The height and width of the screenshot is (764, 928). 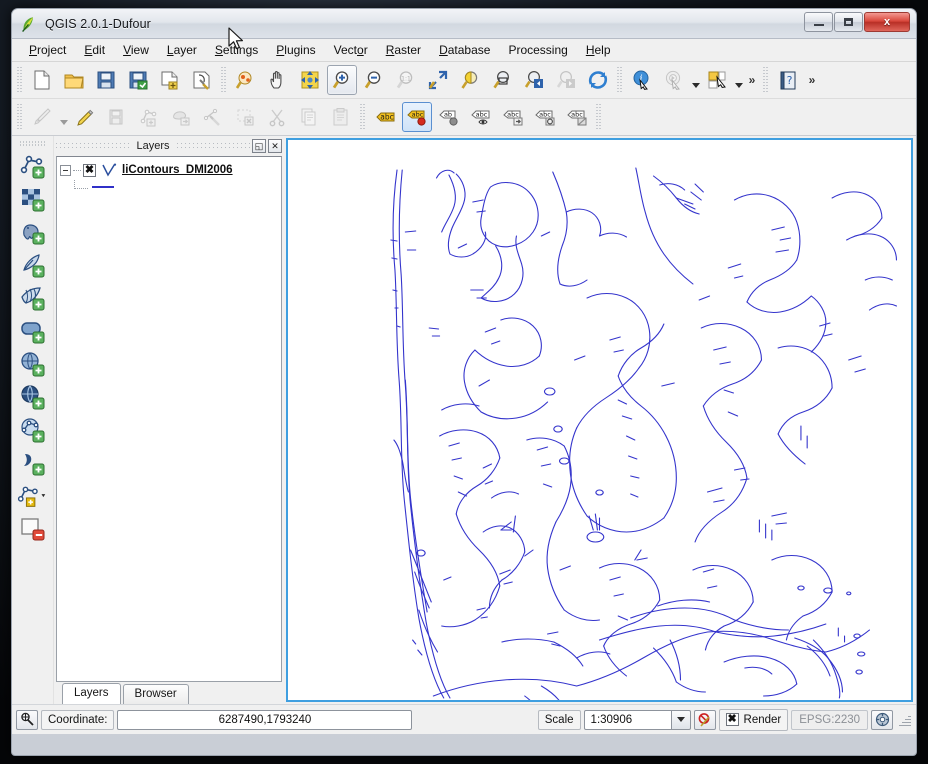 I want to click on add-vector-layer-icon, so click(x=33, y=166).